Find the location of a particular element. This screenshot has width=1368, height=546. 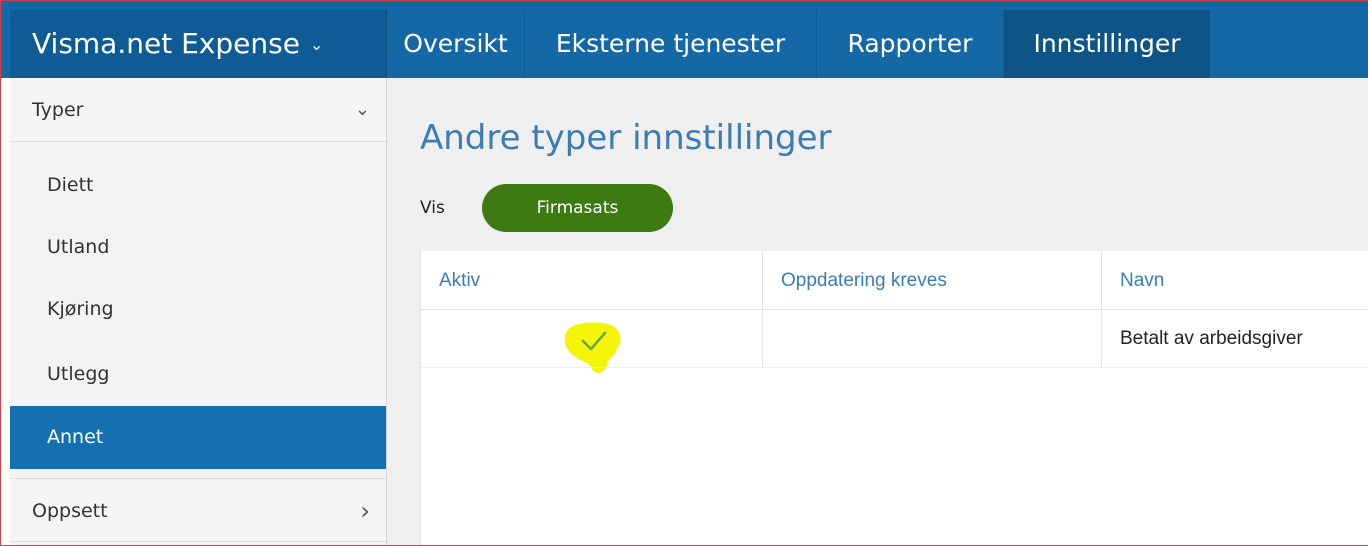

filter-label: Vis is located at coordinates (432, 208).